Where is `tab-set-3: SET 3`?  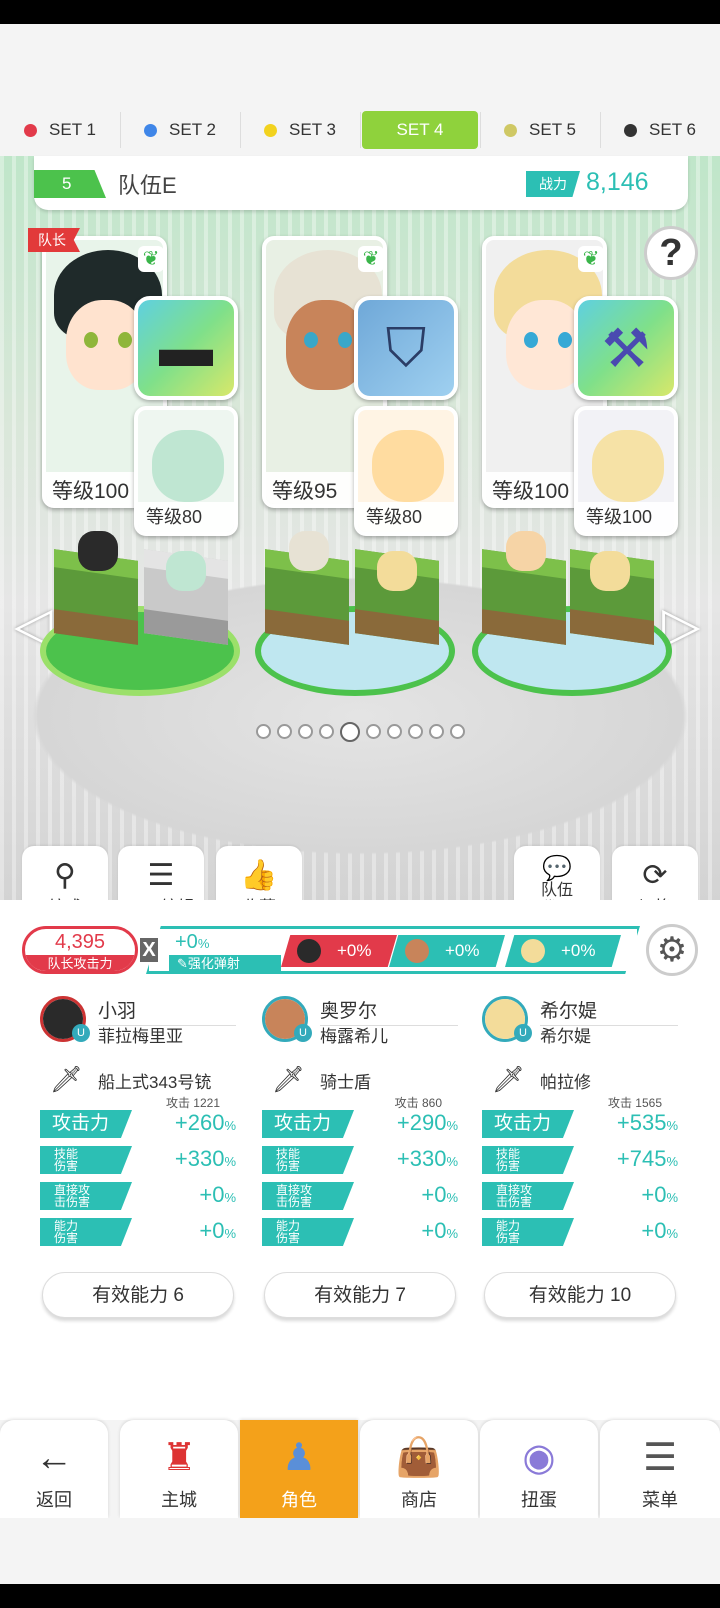 tab-set-3: SET 3 is located at coordinates (300, 130).